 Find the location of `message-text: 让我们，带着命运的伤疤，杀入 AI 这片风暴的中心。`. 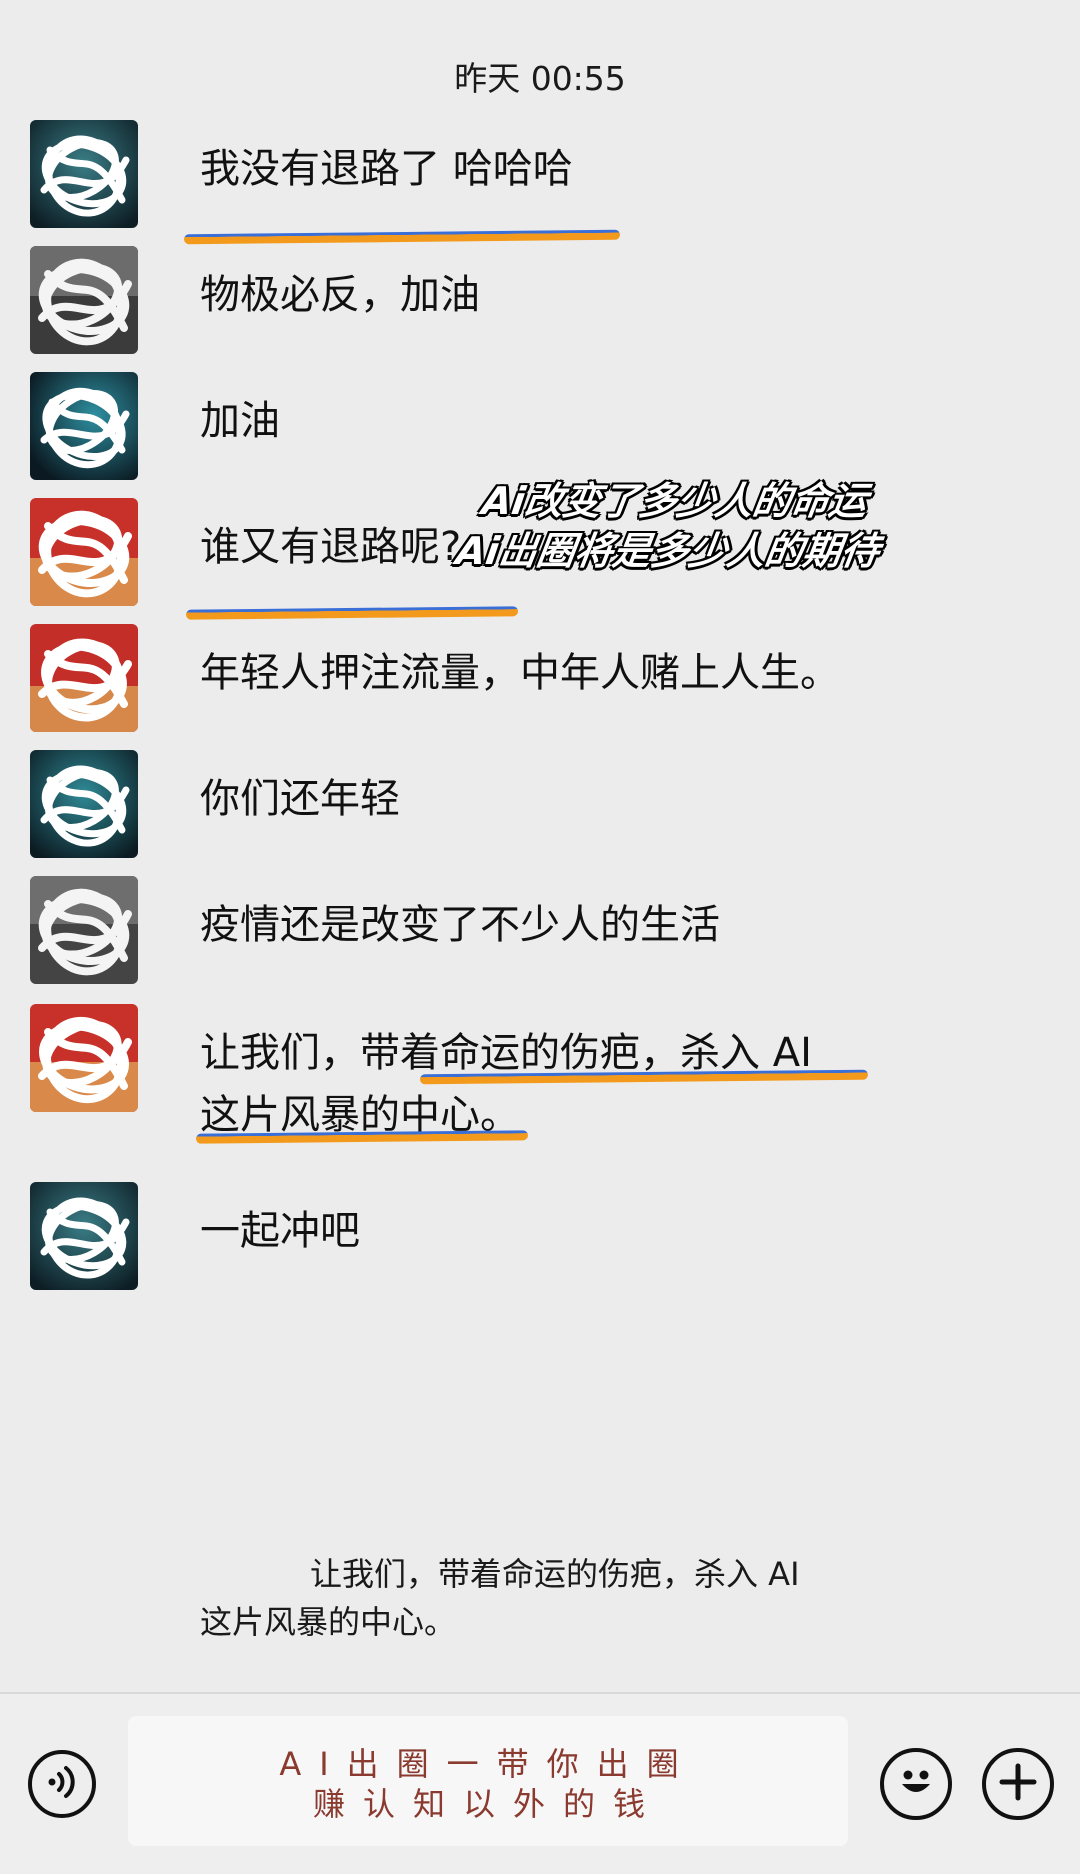

message-text: 让我们，带着命运的伤疤，杀入 AI 这片风暴的中心。 is located at coordinates (506, 1084).